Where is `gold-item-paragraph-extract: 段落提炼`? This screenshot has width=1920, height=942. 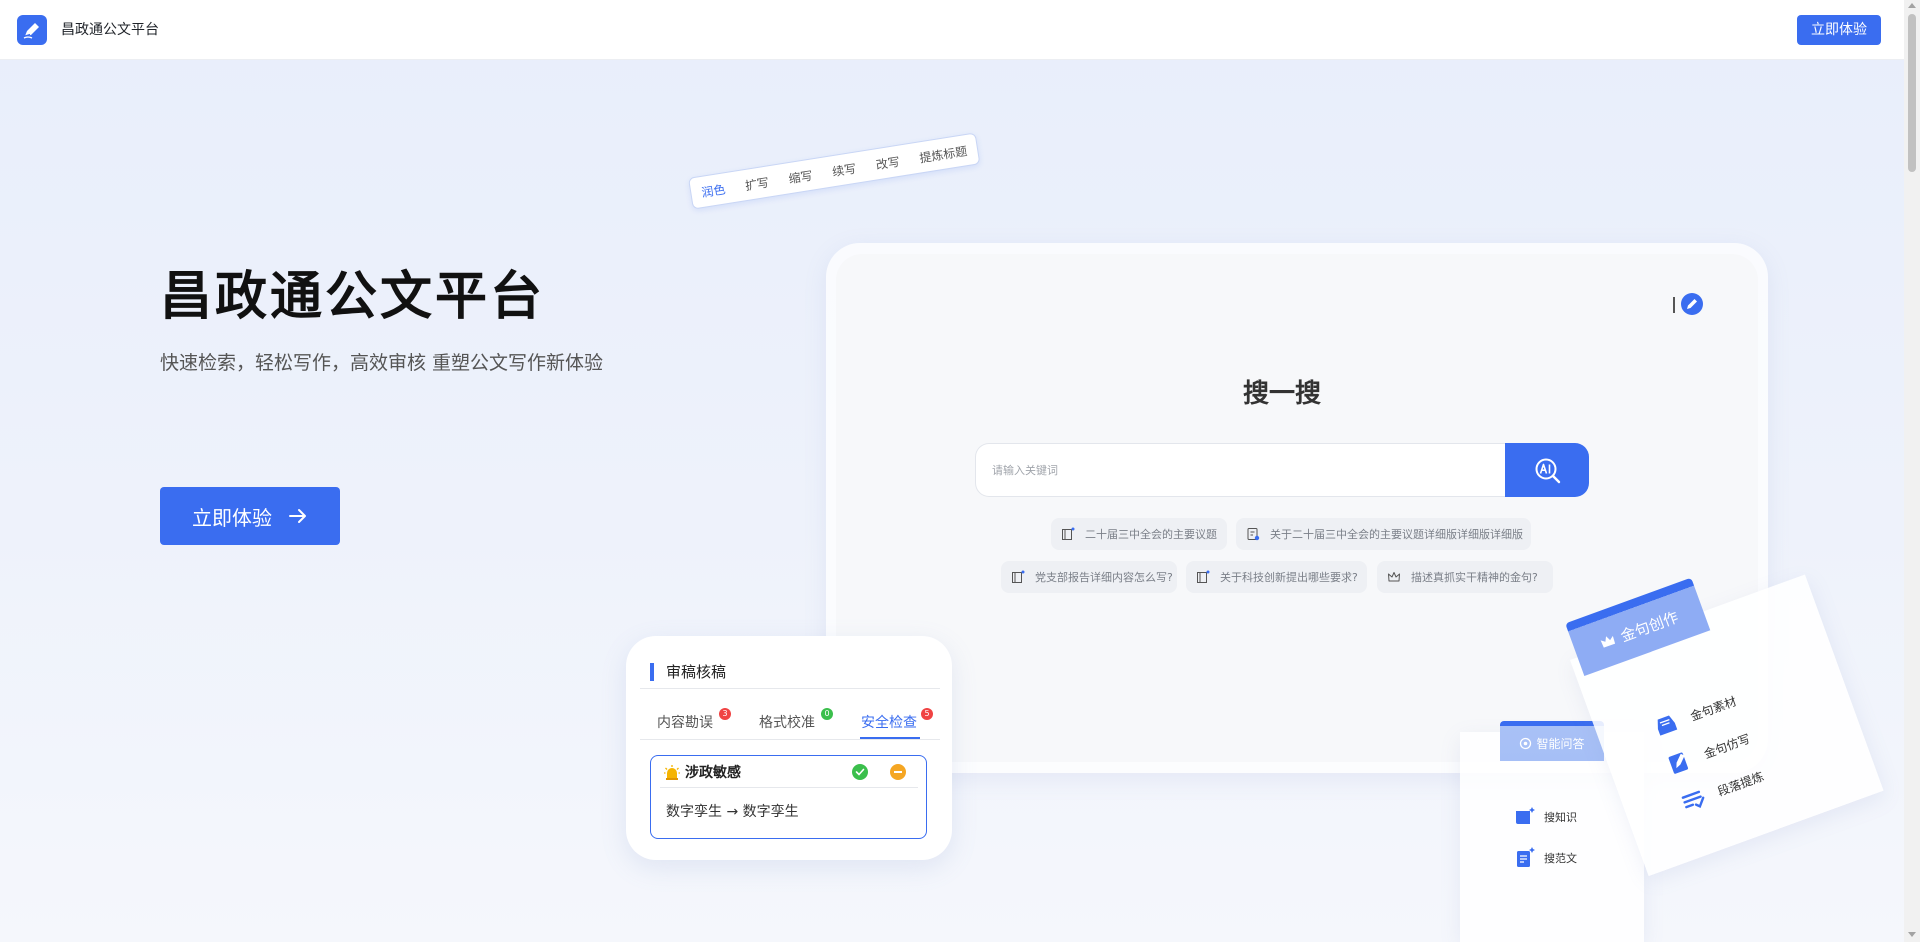
gold-item-paragraph-extract: 段落提炼 is located at coordinates (1722, 790).